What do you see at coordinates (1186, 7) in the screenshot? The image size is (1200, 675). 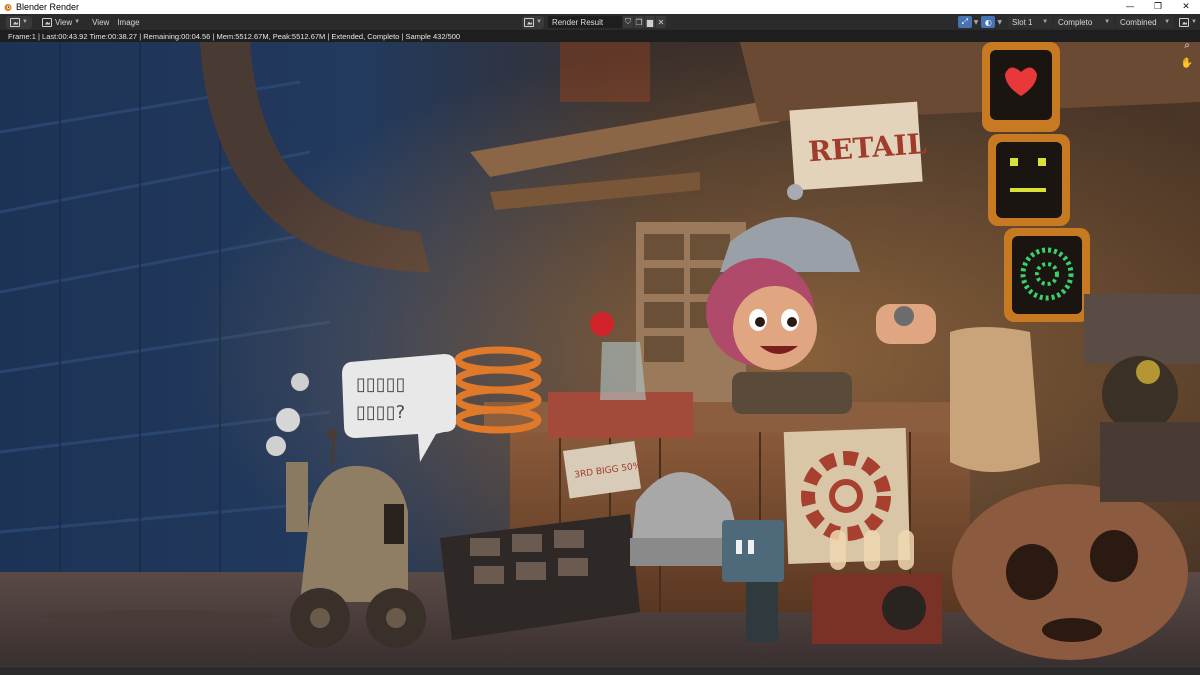 I see `close-button: ✕` at bounding box center [1186, 7].